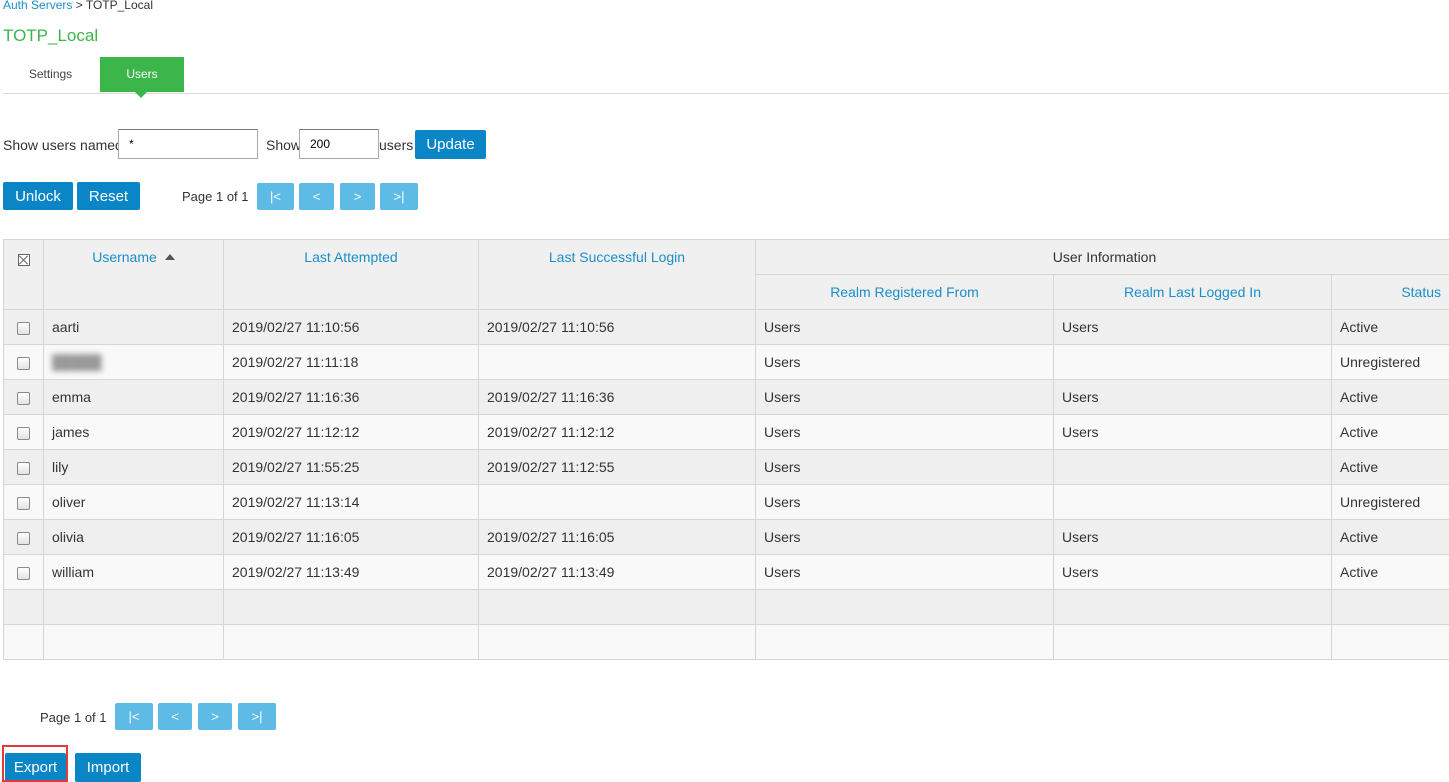 This screenshot has width=1449, height=782. I want to click on realm-last-logged-in-header-label: Realm Last Logged In, so click(1192, 292).